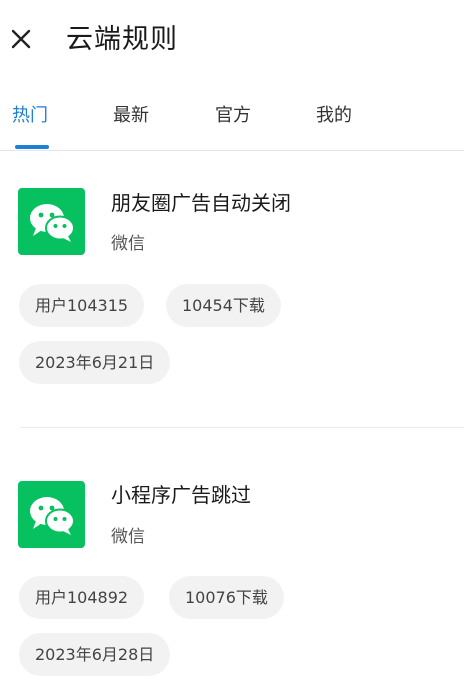 Image resolution: width=464 pixels, height=696 pixels. I want to click on downloads-chip: 10454下载, so click(223, 305).